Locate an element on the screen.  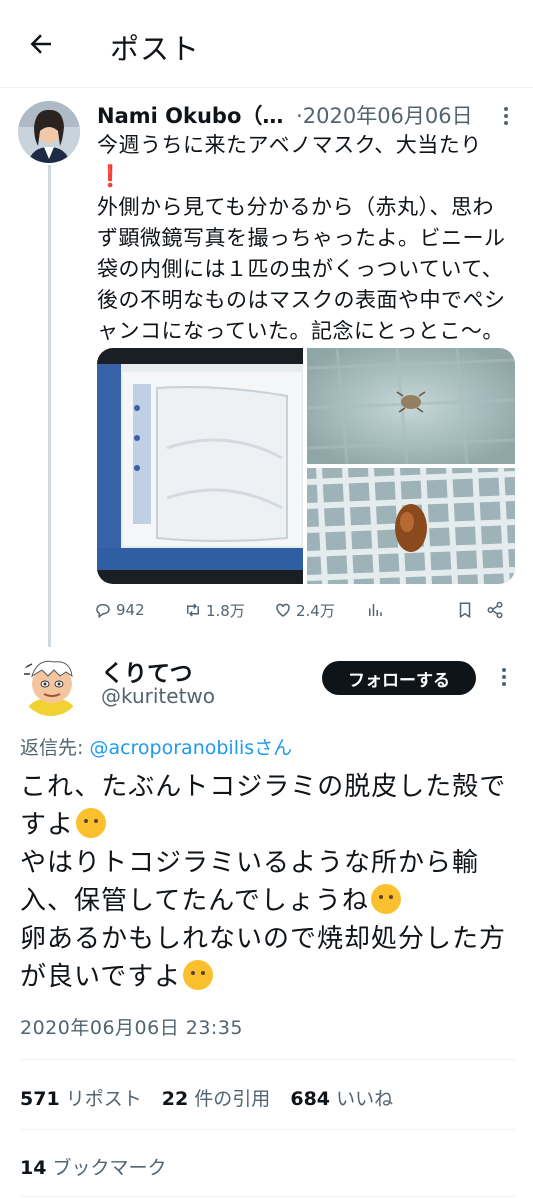
bookmarks-stat: 14 ブックマーク is located at coordinates (93, 1166).